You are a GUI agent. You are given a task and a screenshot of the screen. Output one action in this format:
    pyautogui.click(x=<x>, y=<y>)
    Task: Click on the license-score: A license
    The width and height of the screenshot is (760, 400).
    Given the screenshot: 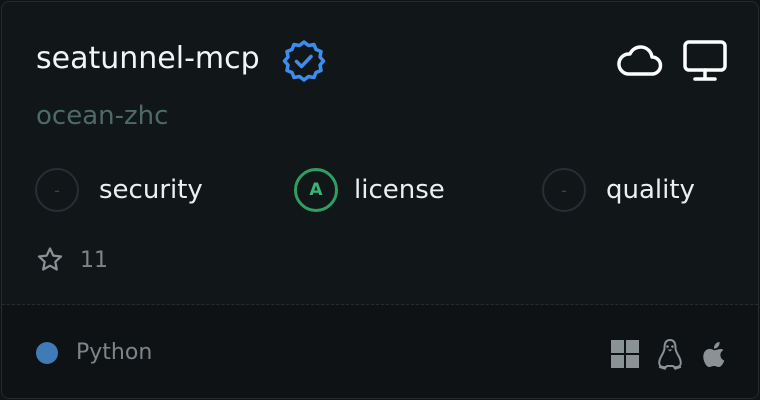 What is the action you would take?
    pyautogui.click(x=369, y=190)
    